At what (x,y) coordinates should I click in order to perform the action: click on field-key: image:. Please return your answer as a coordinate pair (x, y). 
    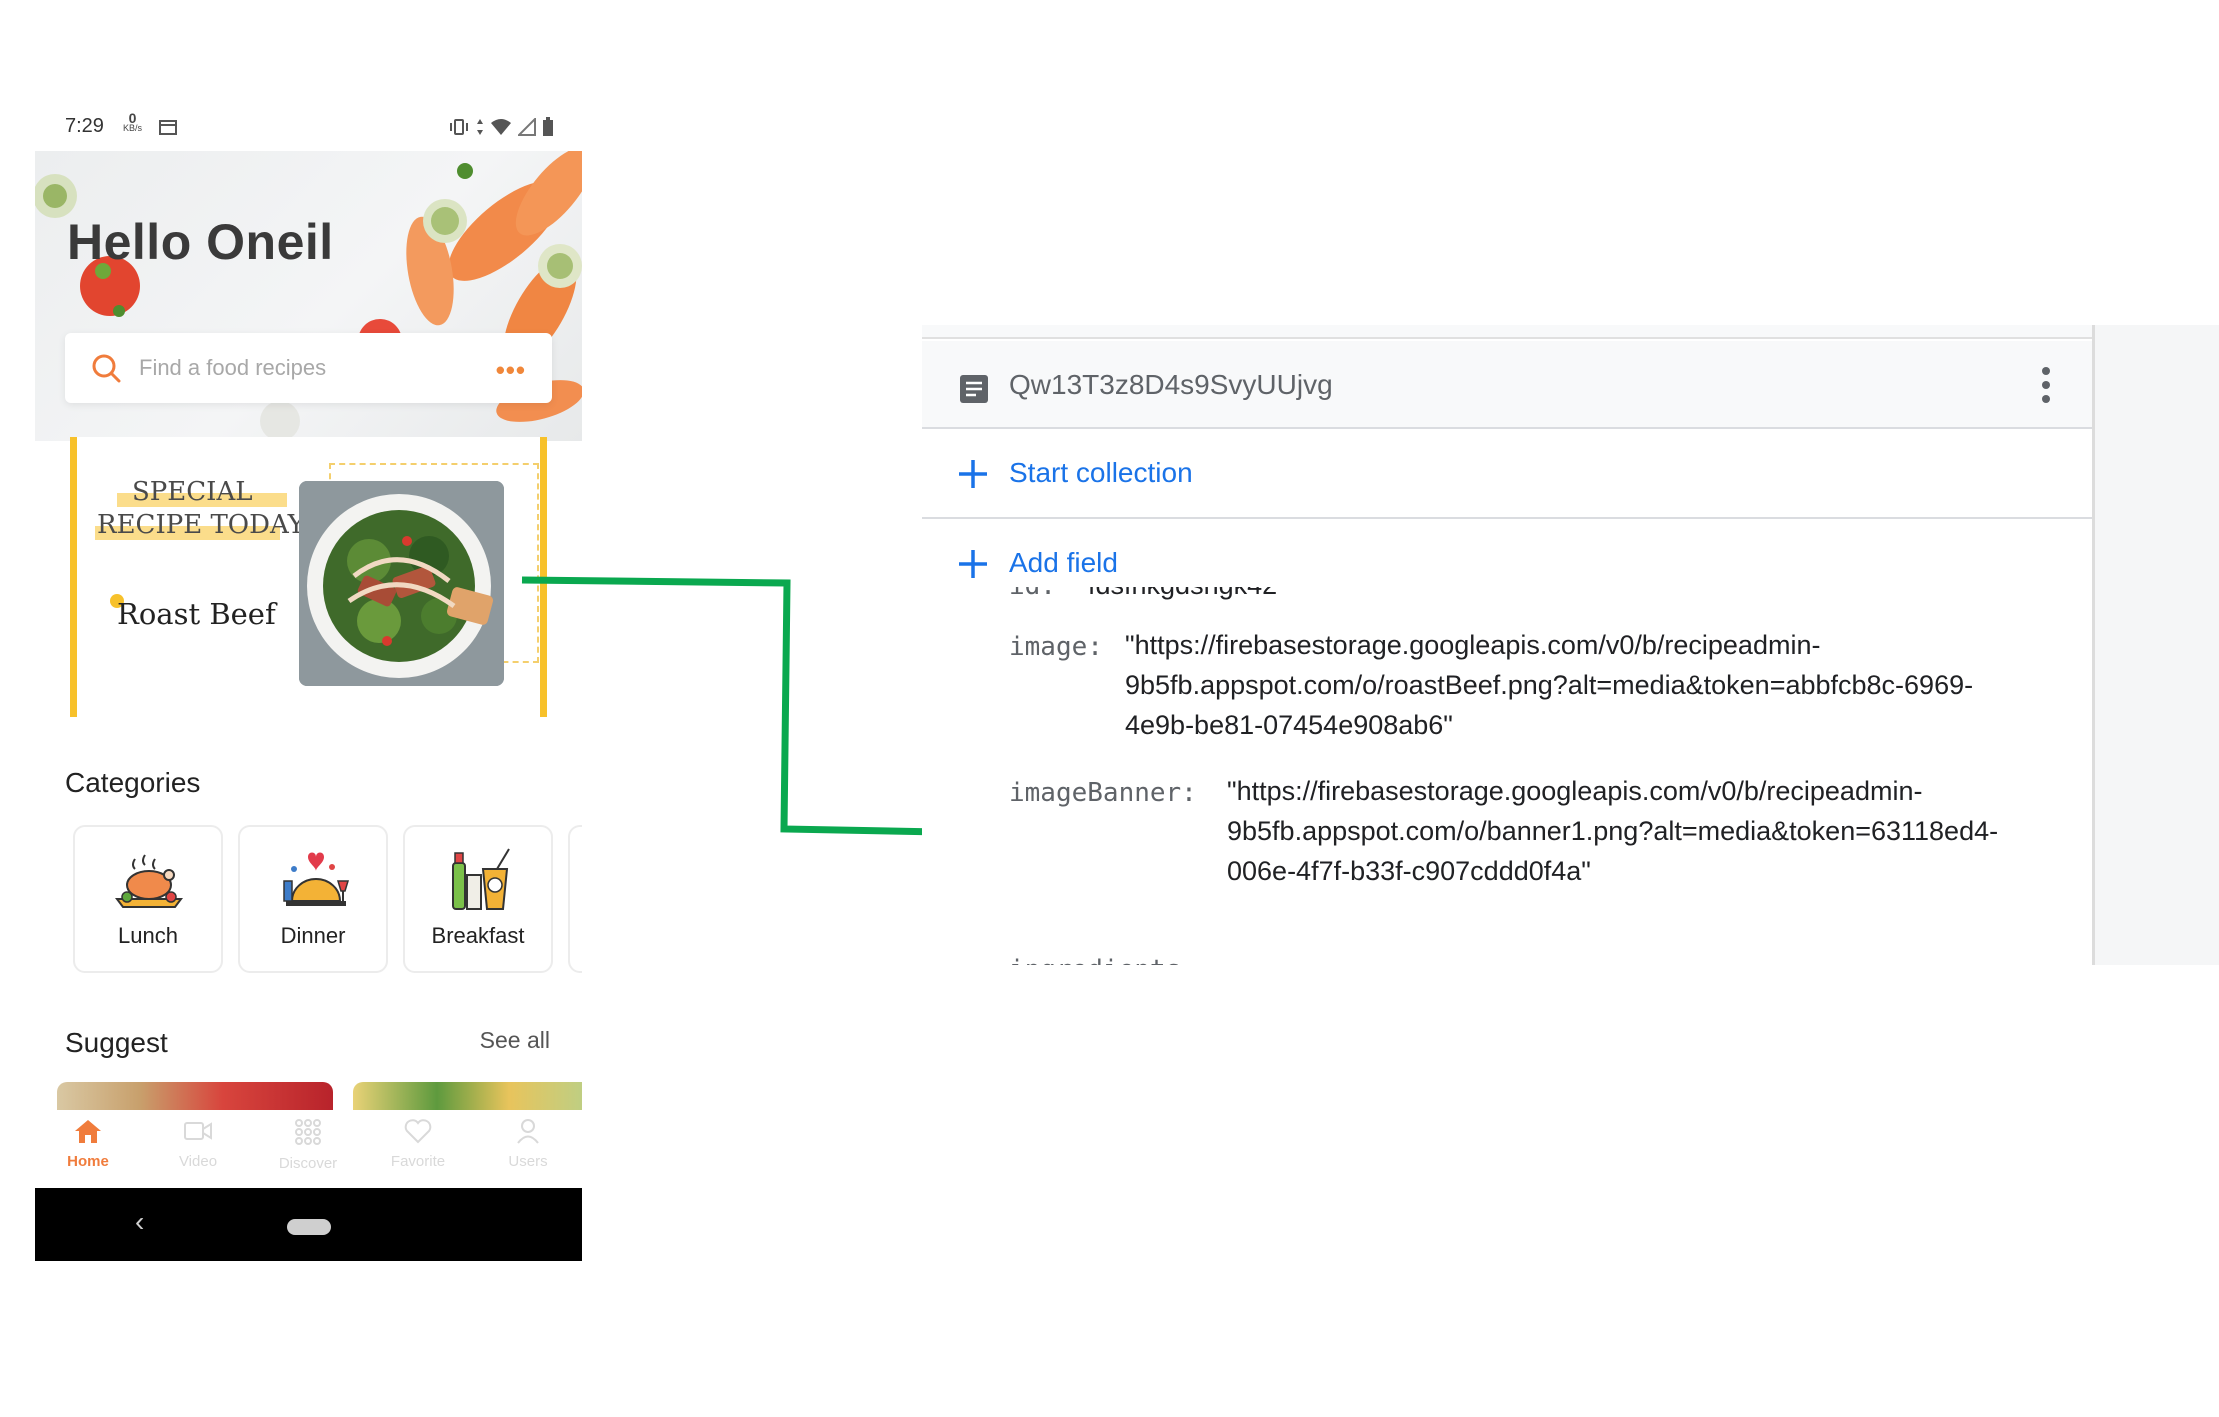
    Looking at the image, I should click on (1056, 647).